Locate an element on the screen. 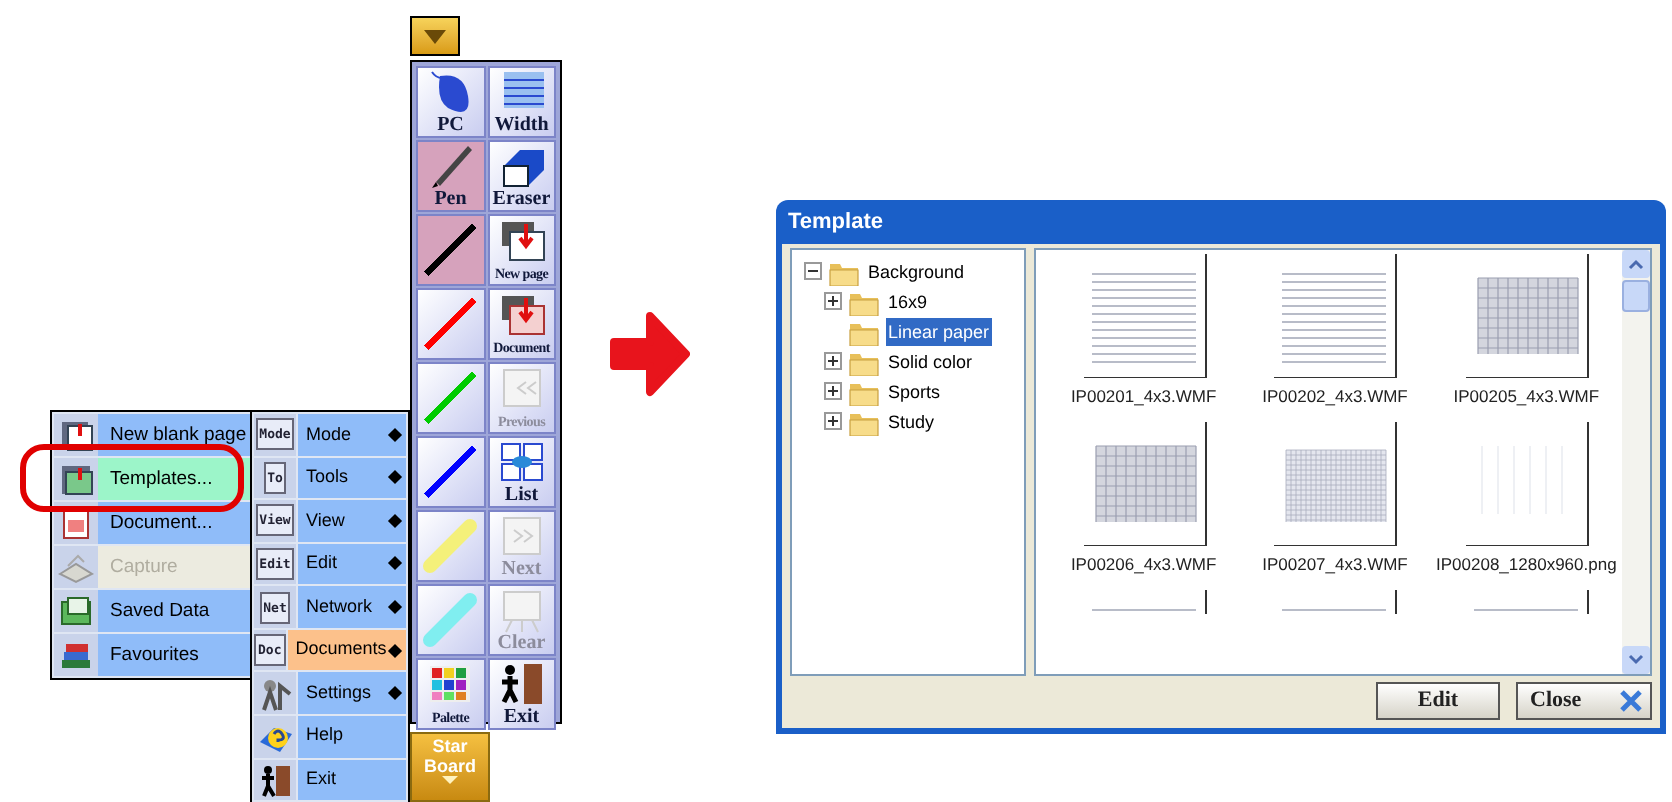  menu-item: Edit is located at coordinates (352, 564).